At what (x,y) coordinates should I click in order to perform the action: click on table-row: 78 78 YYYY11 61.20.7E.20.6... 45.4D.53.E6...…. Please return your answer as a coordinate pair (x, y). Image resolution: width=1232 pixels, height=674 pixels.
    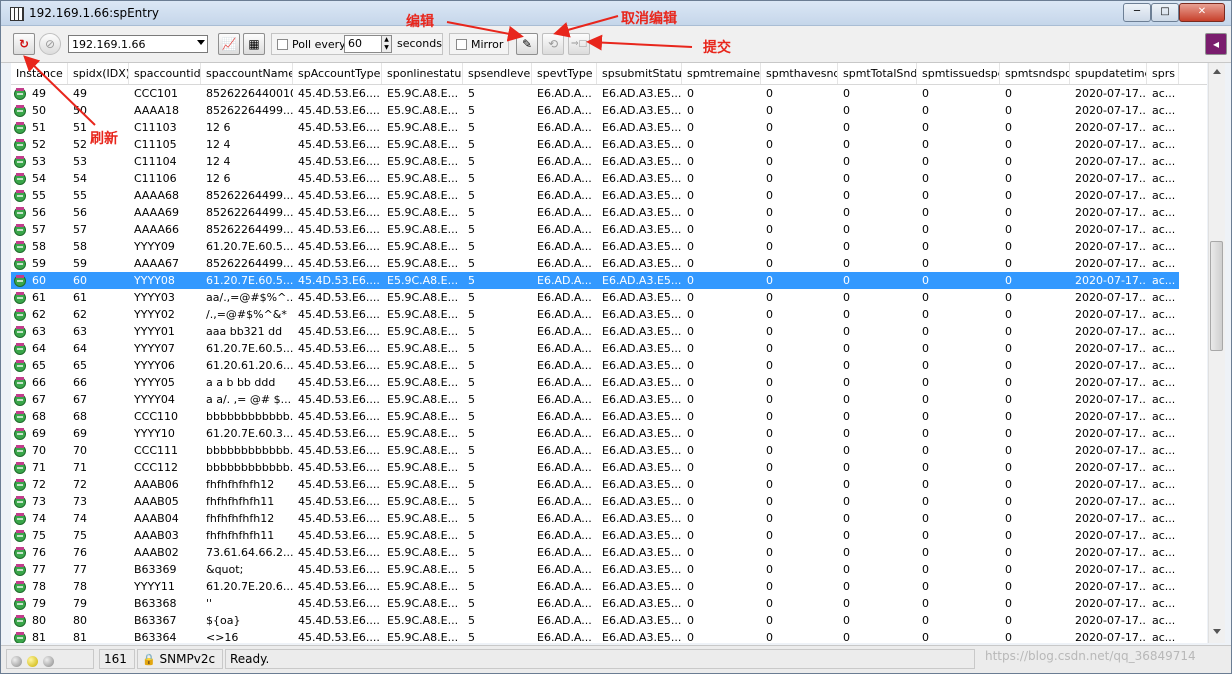
    Looking at the image, I should click on (595, 586).